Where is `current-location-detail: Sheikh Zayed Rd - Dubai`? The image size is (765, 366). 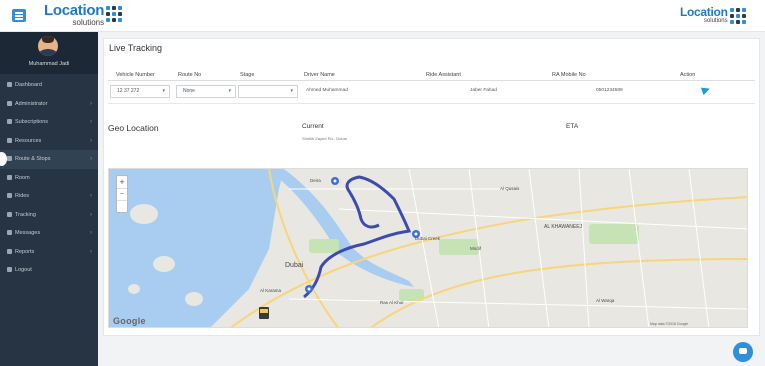 current-location-detail: Sheikh Zayed Rd - Dubai is located at coordinates (324, 138).